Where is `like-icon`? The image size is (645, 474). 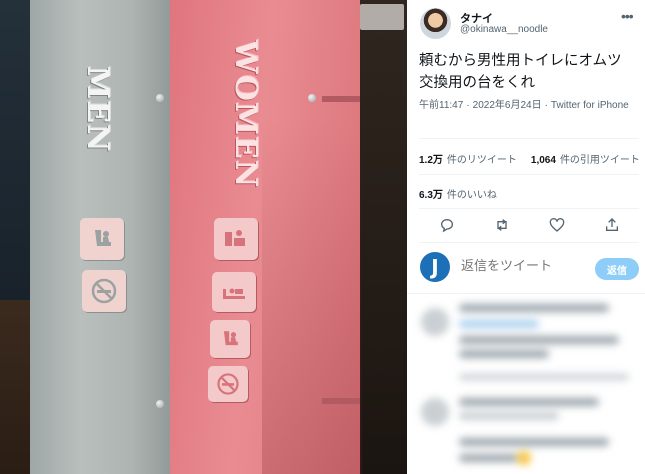 like-icon is located at coordinates (557, 225).